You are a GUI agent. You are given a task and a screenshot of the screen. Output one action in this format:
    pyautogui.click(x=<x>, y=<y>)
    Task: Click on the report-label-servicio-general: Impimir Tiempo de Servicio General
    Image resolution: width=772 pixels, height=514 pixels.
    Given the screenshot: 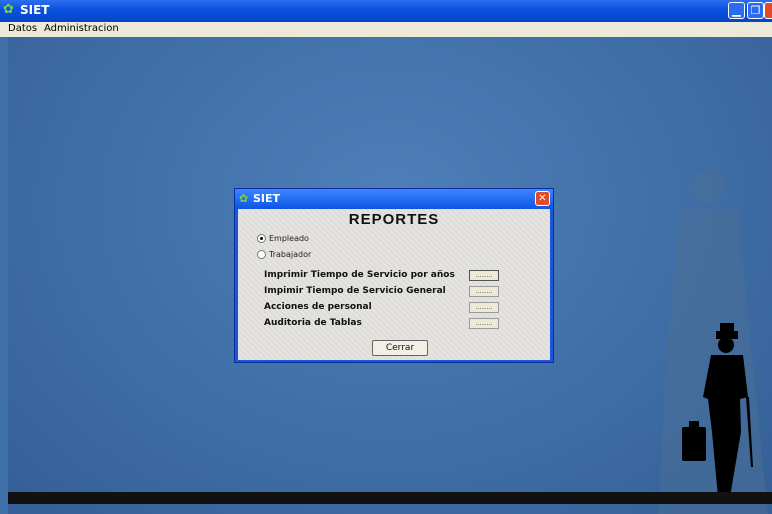 What is the action you would take?
    pyautogui.click(x=355, y=291)
    